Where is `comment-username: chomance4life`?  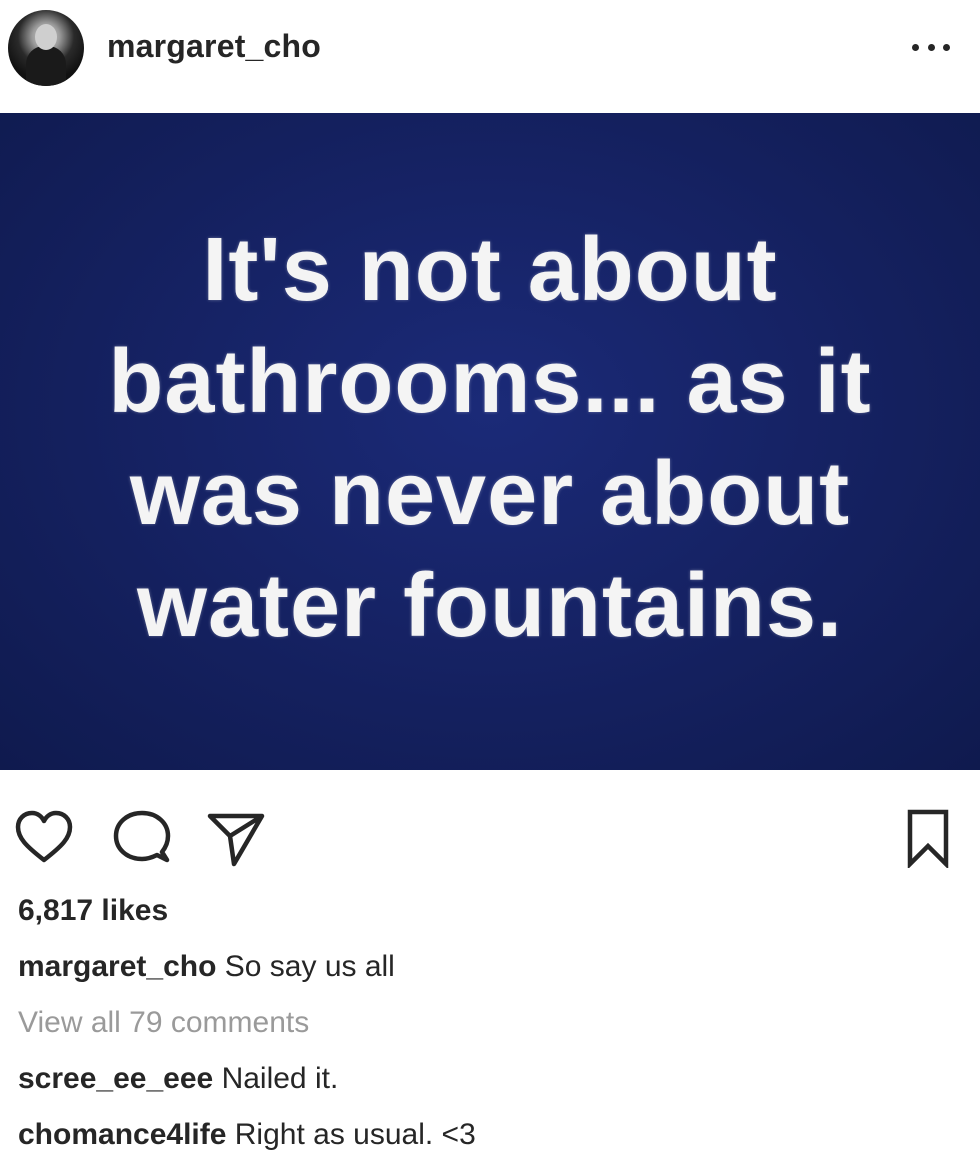 comment-username: chomance4life is located at coordinates (122, 1134).